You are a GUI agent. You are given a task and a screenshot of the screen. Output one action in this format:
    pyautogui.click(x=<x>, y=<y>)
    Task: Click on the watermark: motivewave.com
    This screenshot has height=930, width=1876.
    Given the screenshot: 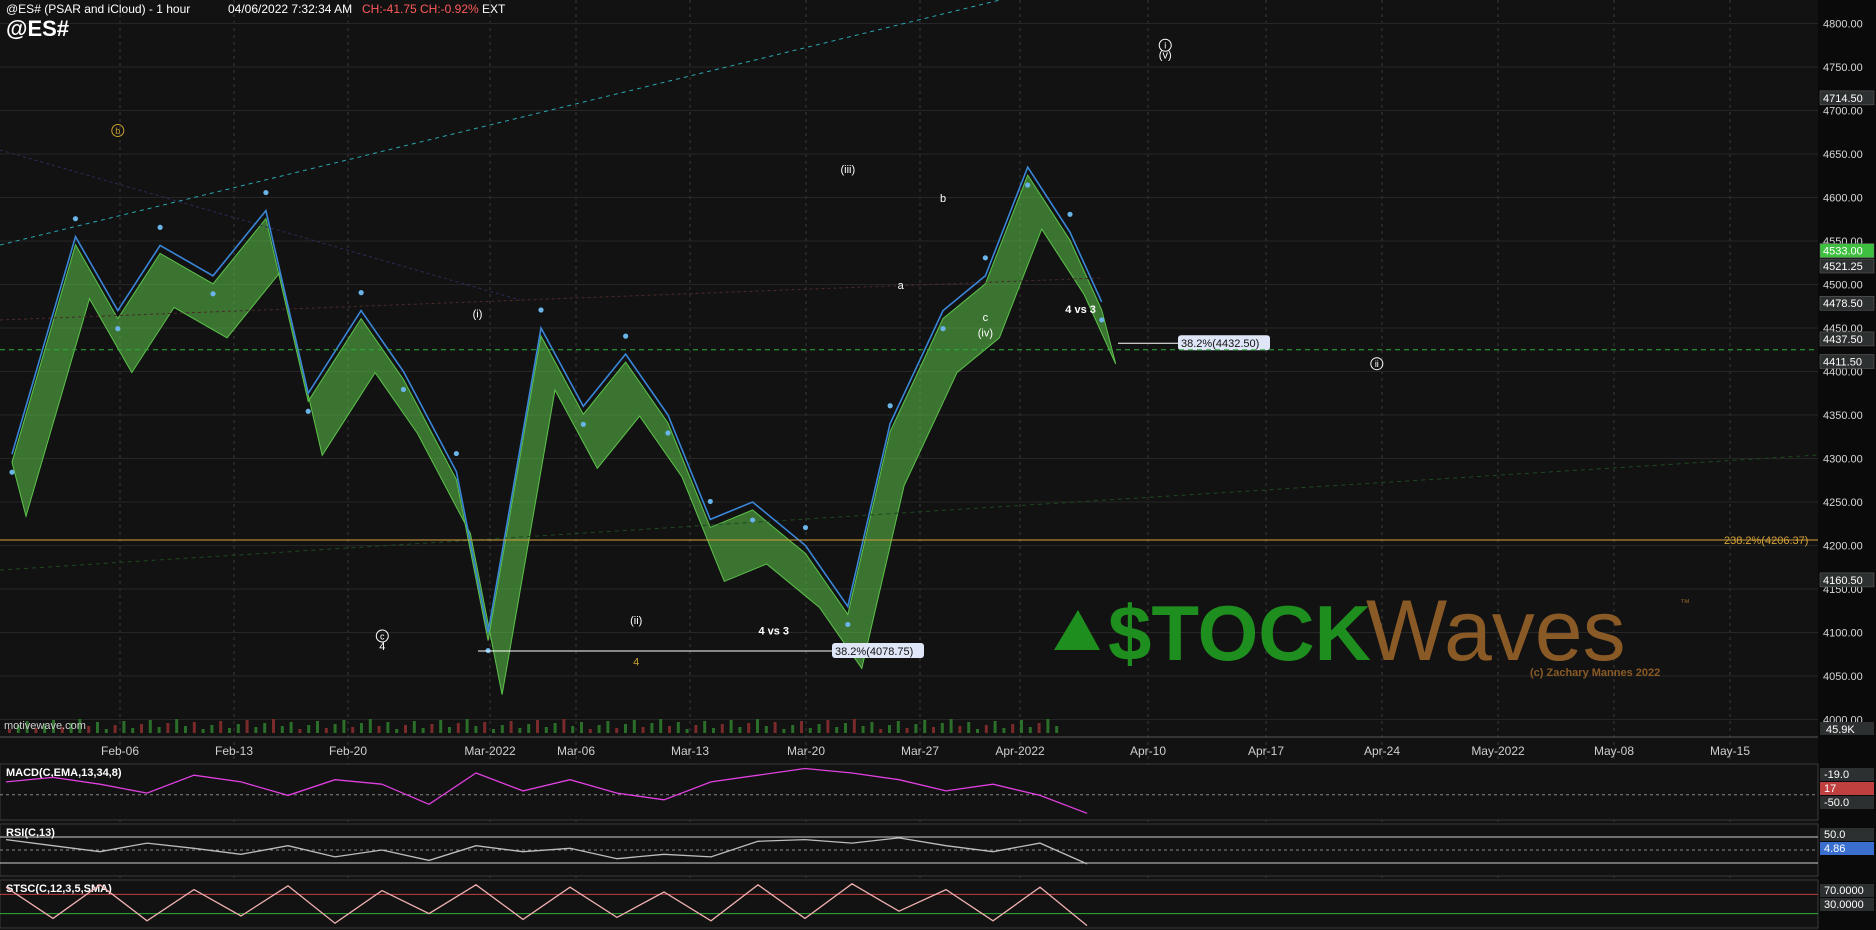 What is the action you would take?
    pyautogui.click(x=45, y=726)
    